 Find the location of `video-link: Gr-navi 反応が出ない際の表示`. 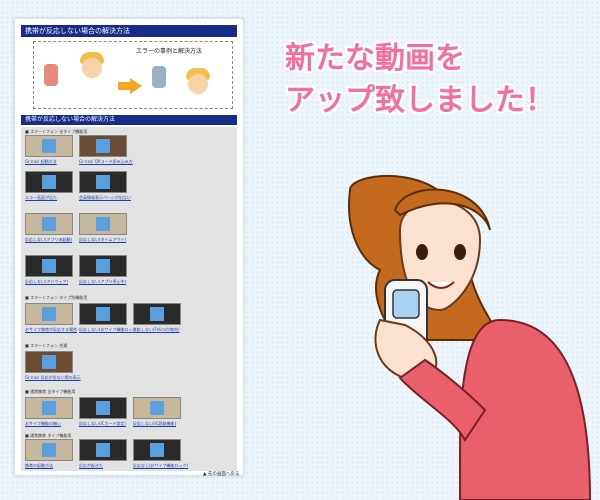

video-link: Gr-navi 反応が出ない際の表示 is located at coordinates (53, 378).